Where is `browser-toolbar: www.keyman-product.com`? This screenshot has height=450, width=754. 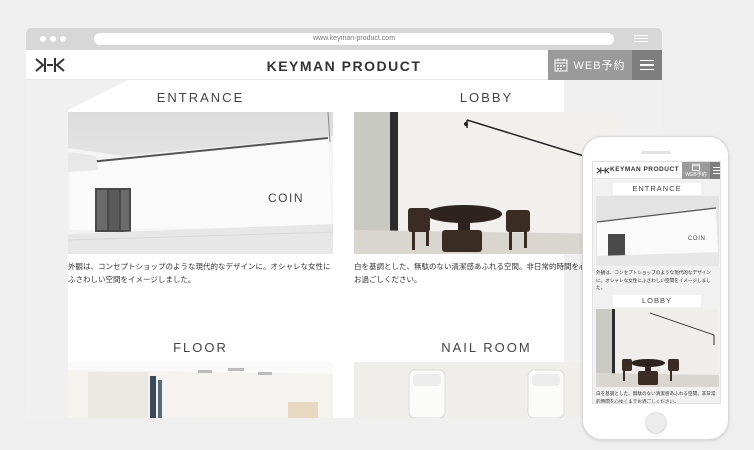 browser-toolbar: www.keyman-product.com is located at coordinates (344, 39).